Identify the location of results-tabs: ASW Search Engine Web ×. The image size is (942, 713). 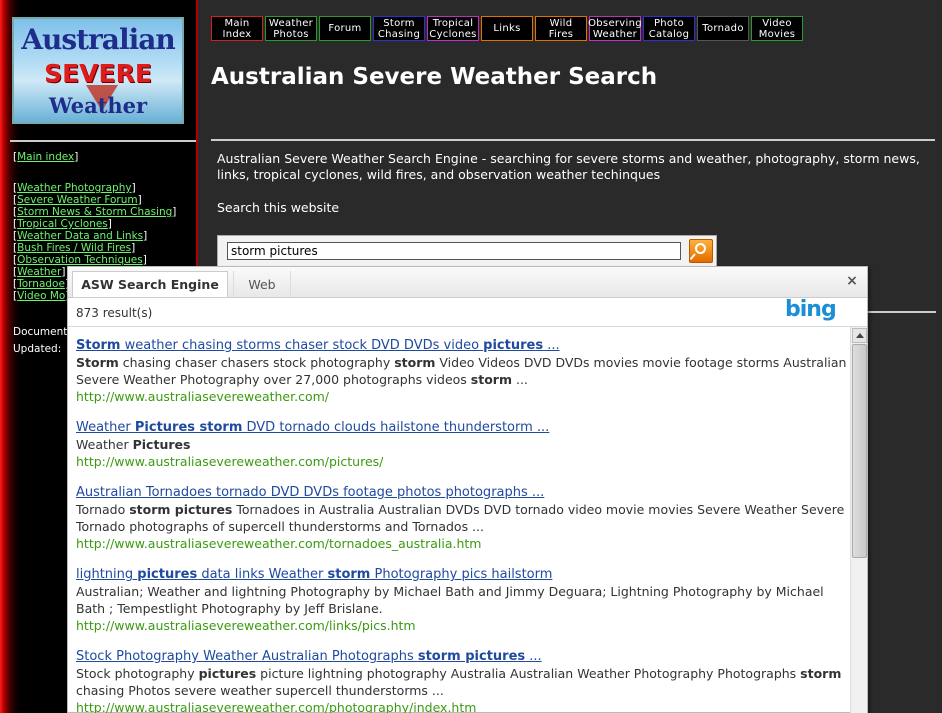
(467, 282).